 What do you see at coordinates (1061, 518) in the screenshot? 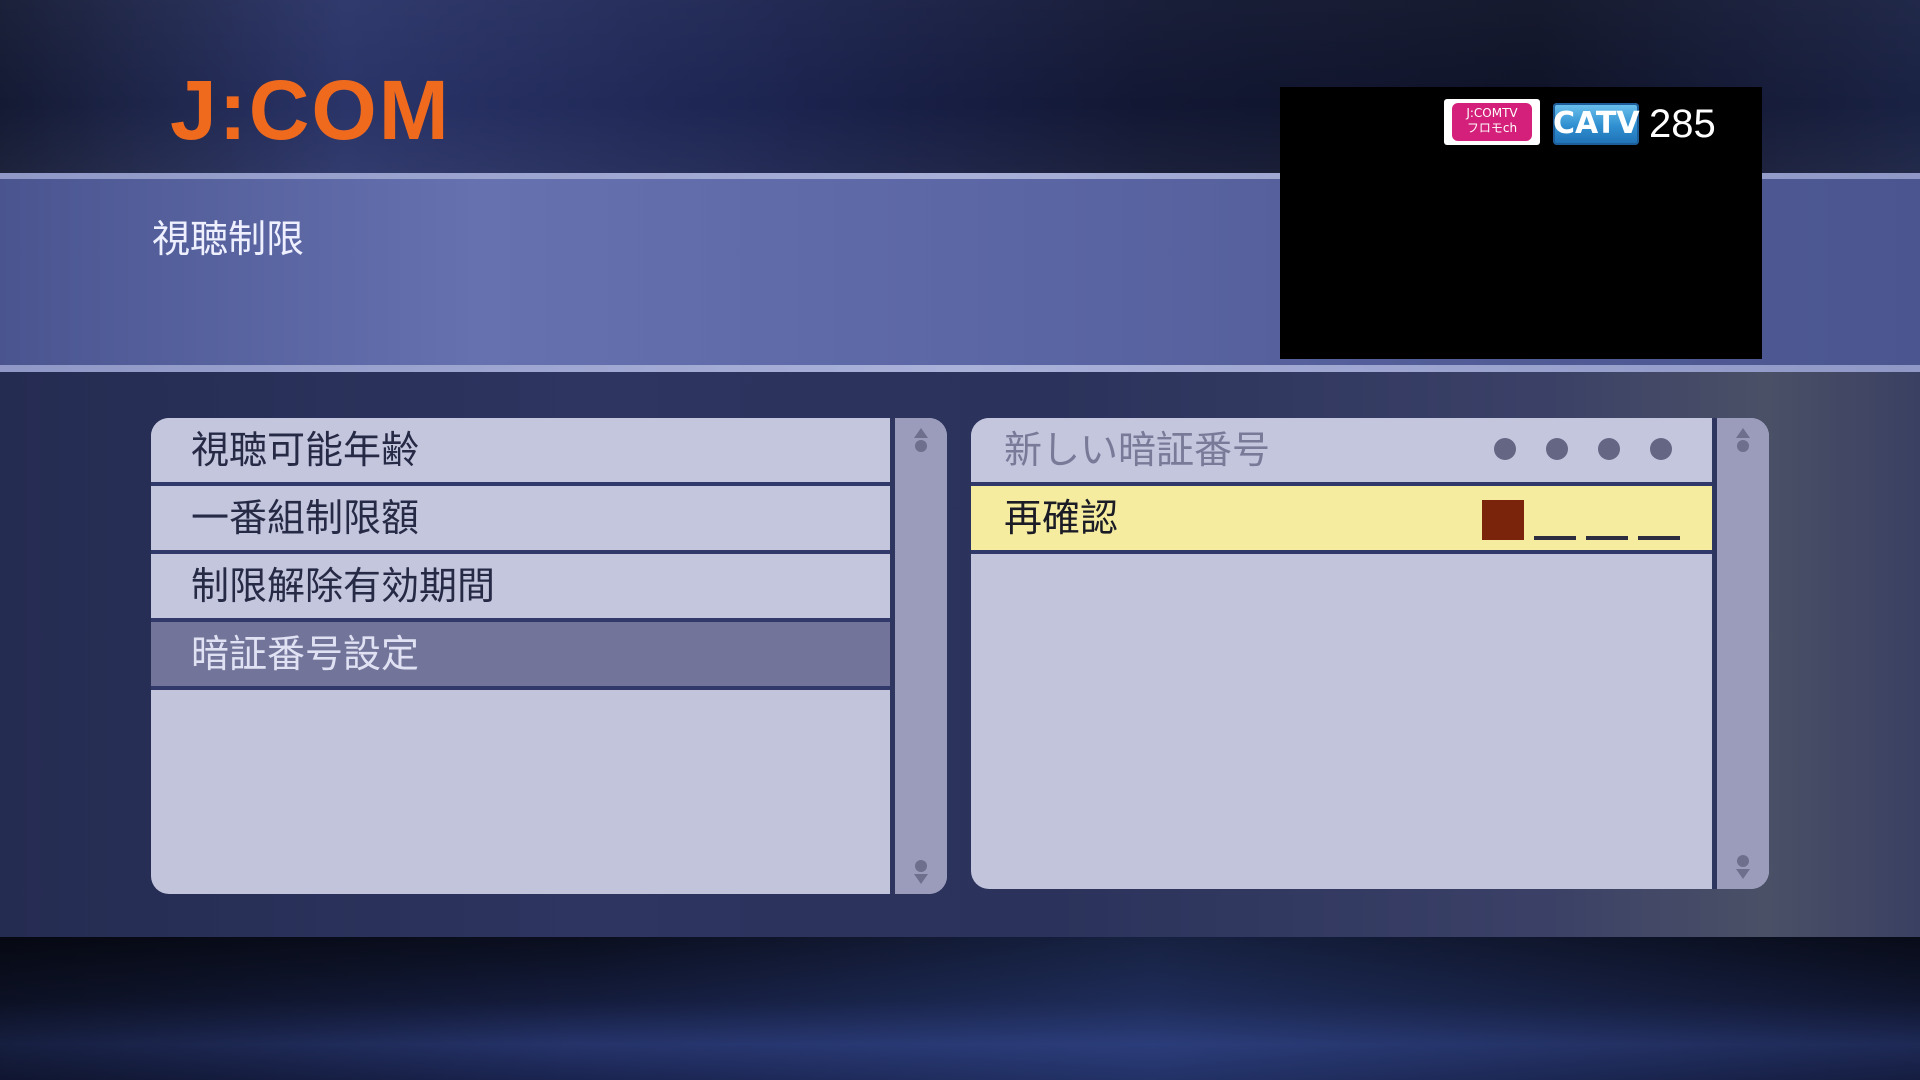
I see `confirm-pin-label: 再確認` at bounding box center [1061, 518].